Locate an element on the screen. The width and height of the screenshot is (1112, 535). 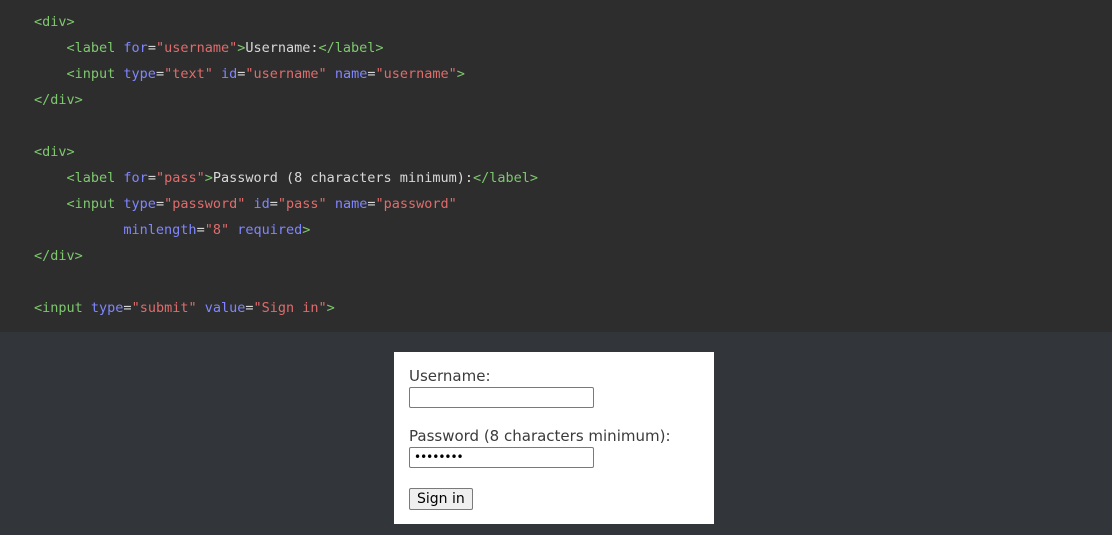
code-line: <label for="username">Username:</label> is located at coordinates (286, 48).